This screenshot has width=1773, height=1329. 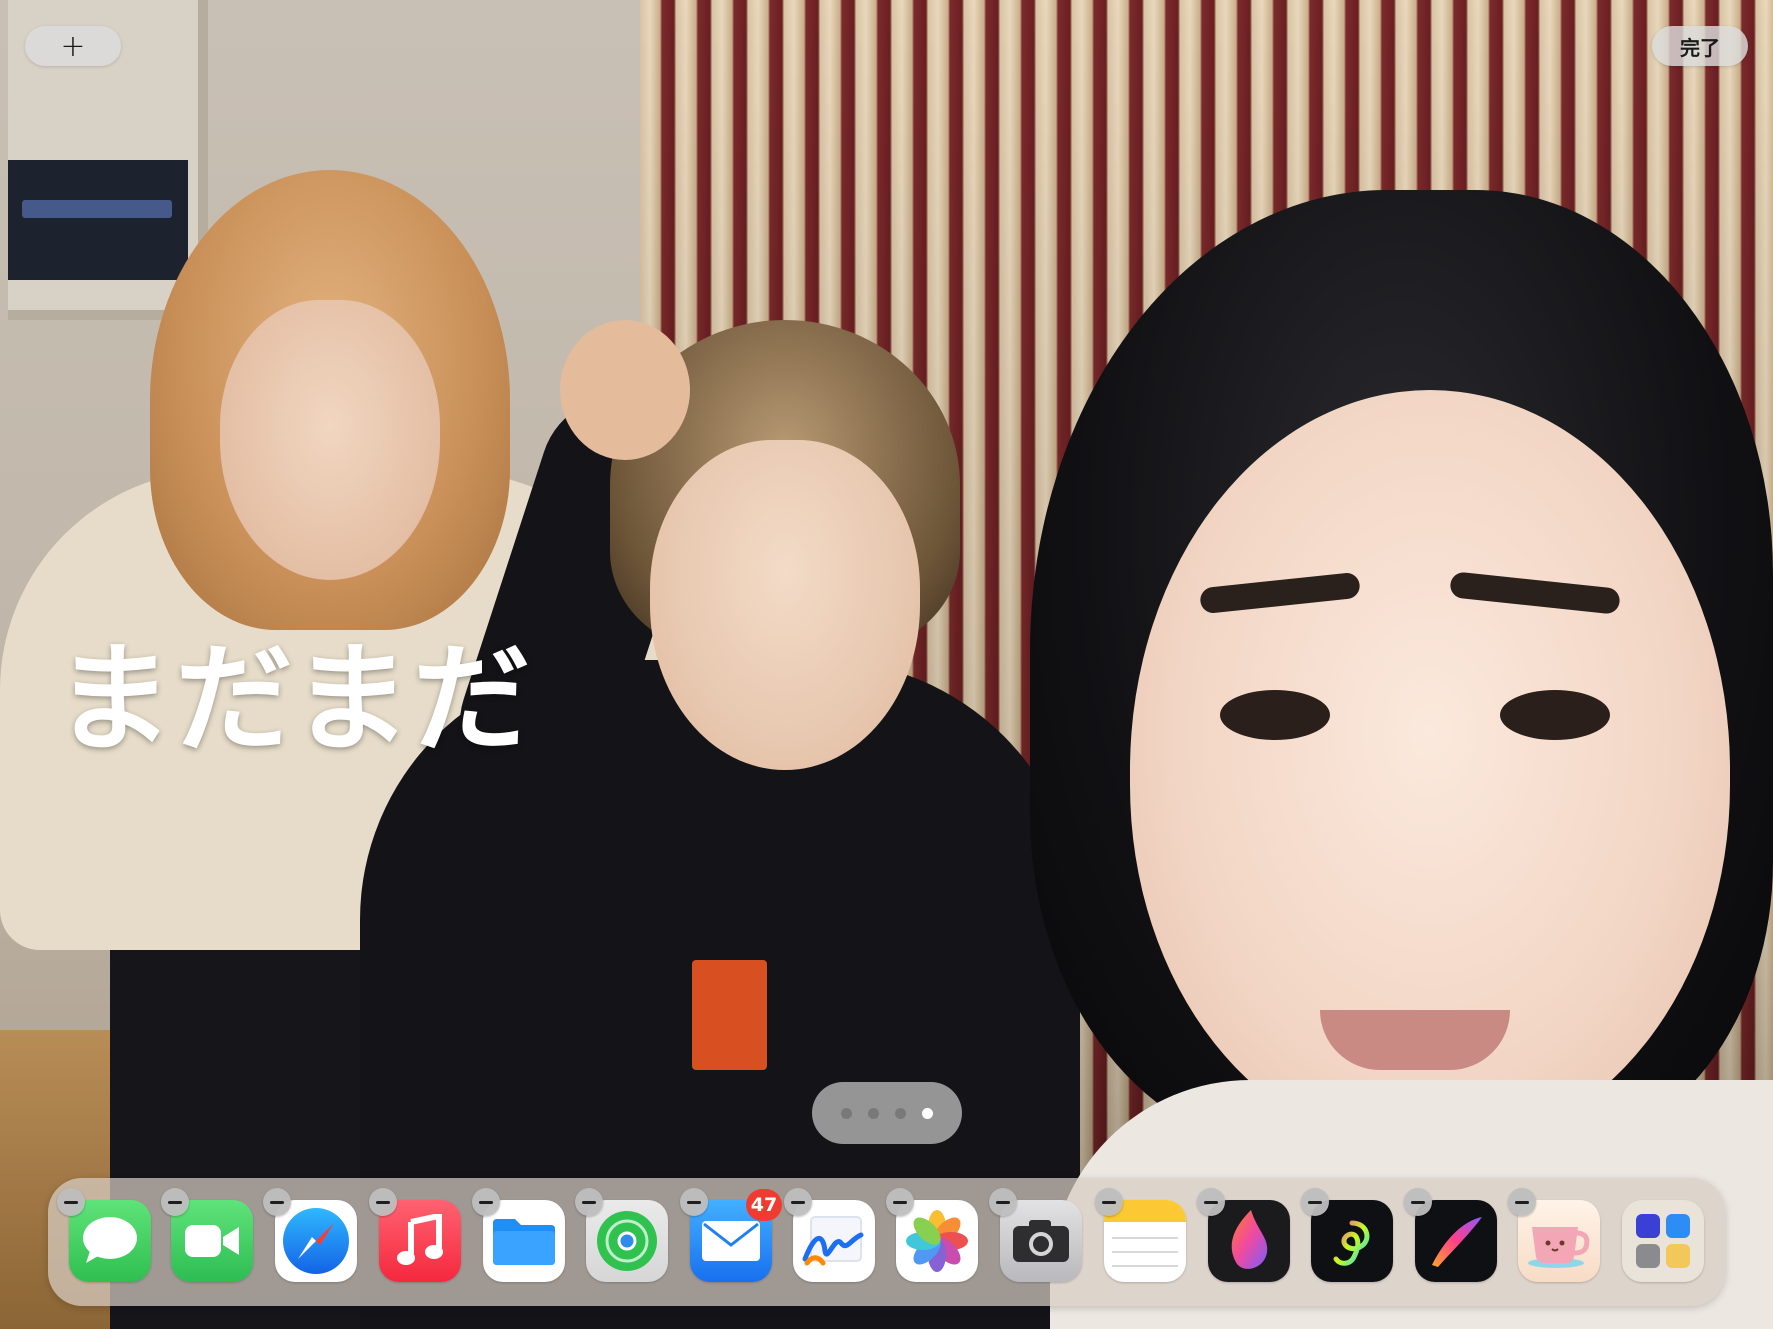 I want to click on messages-app-icon, so click(x=110, y=1241).